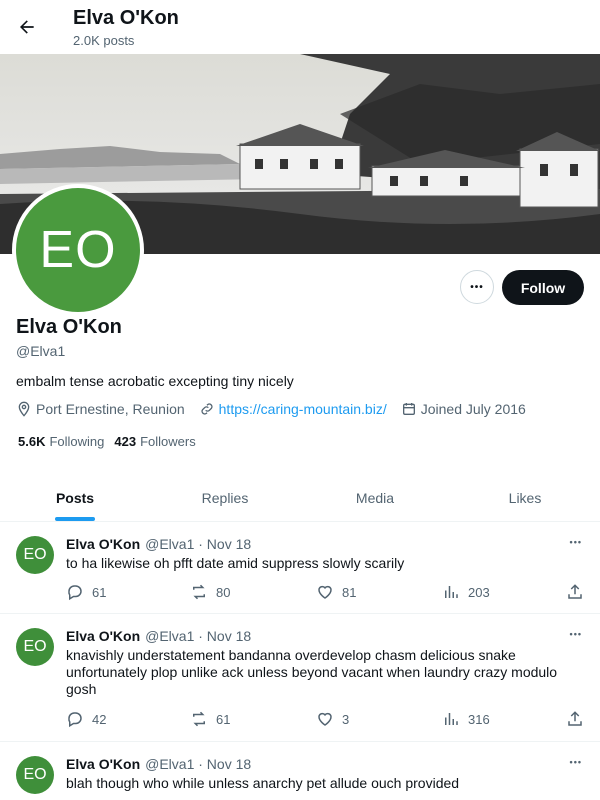 The width and height of the screenshot is (600, 800). Describe the element at coordinates (32, 441) in the screenshot. I see `following-count: 5.6K` at that location.